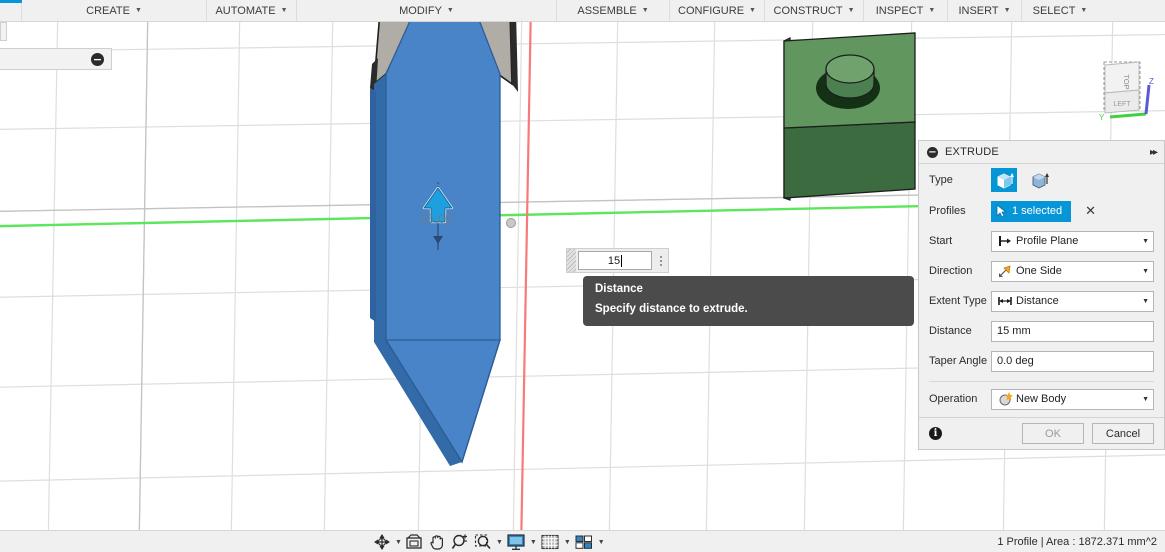 This screenshot has width=1165, height=552. Describe the element at coordinates (808, 10) in the screenshot. I see `toolbar-menu-construct-label: CONSTRUCT` at that location.